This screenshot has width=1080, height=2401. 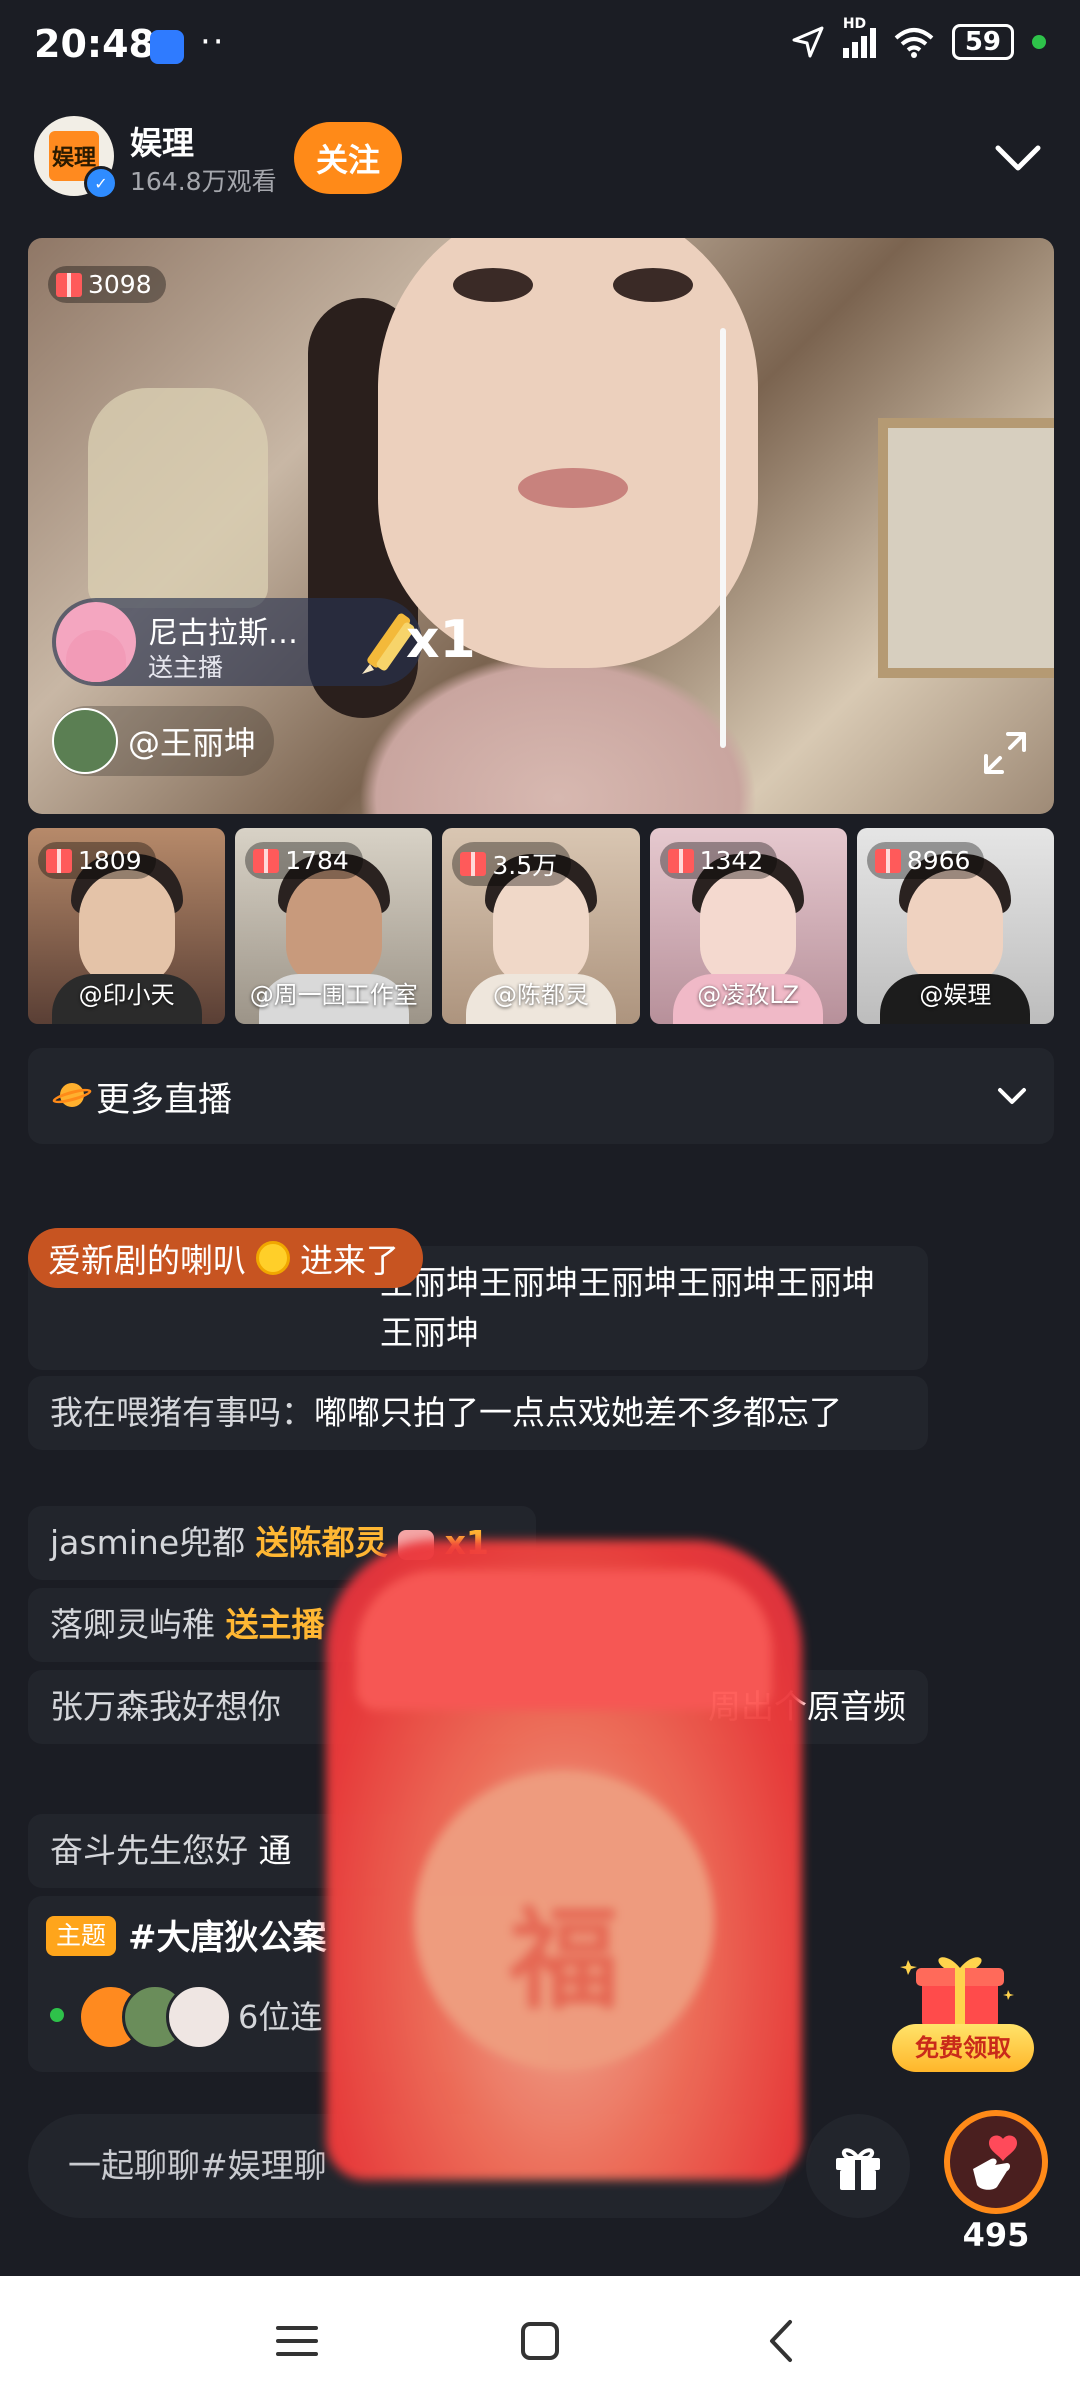 I want to click on more-live-bar: 更多直播, so click(x=541, y=1096).